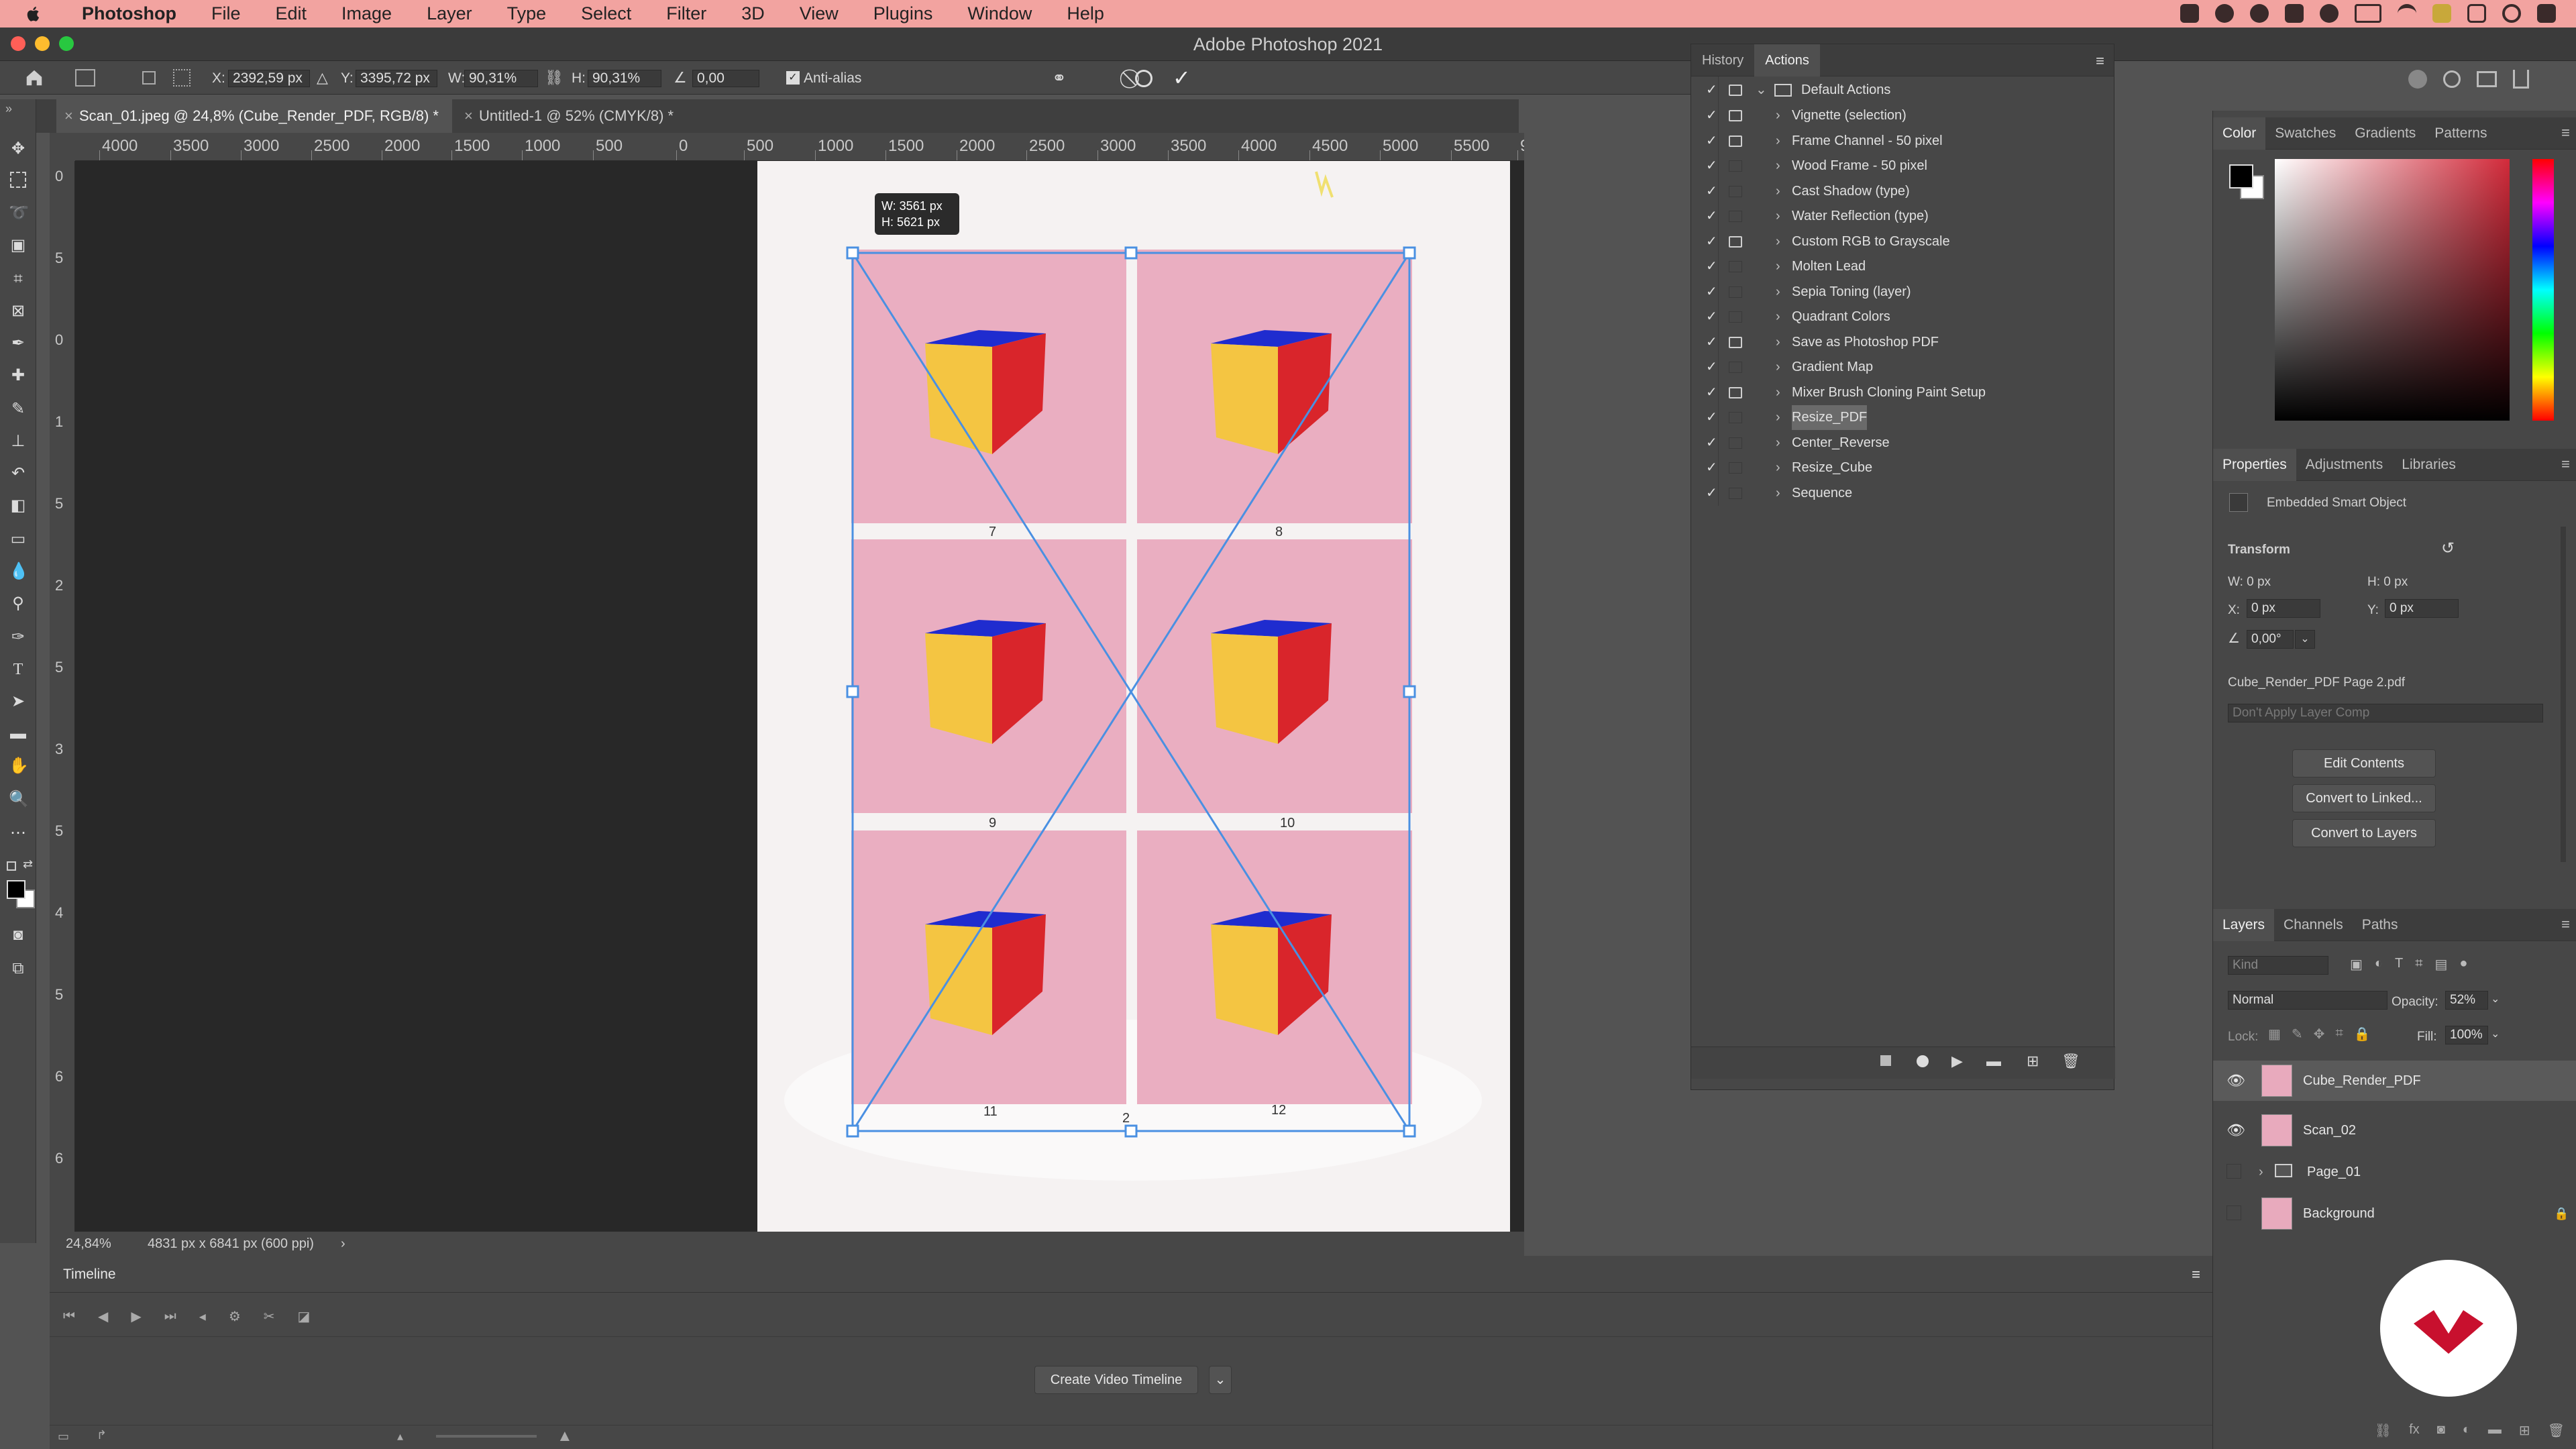  Describe the element at coordinates (449, 13) in the screenshot. I see `menu-layer: Layer` at that location.